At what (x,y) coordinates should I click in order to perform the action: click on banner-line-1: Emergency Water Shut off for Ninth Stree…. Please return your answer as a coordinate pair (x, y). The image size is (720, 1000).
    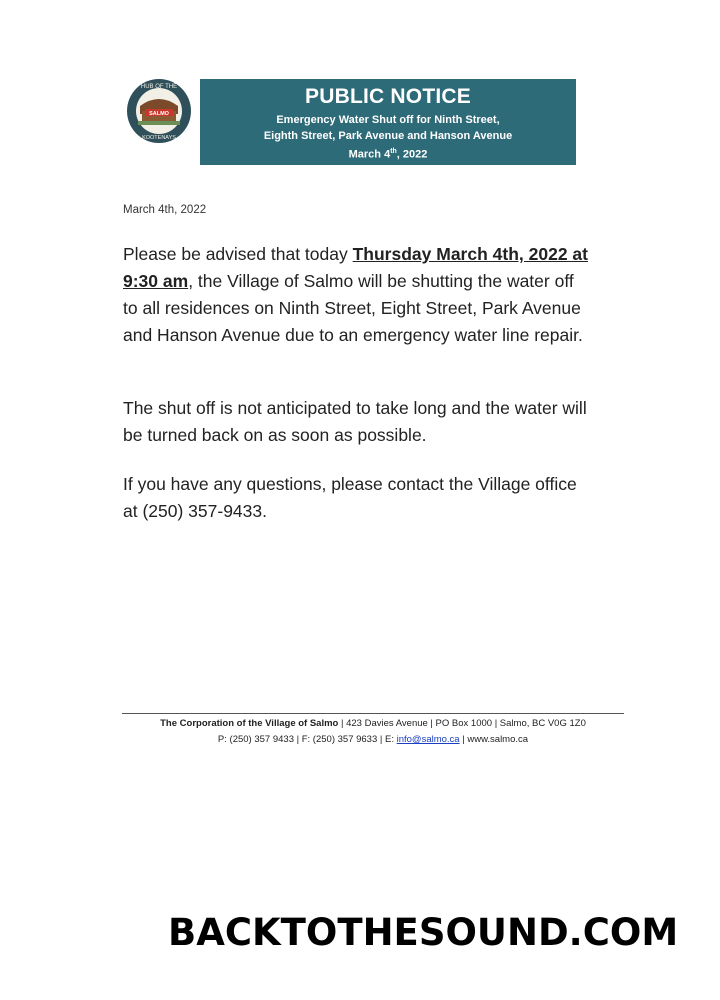
    Looking at the image, I should click on (388, 120).